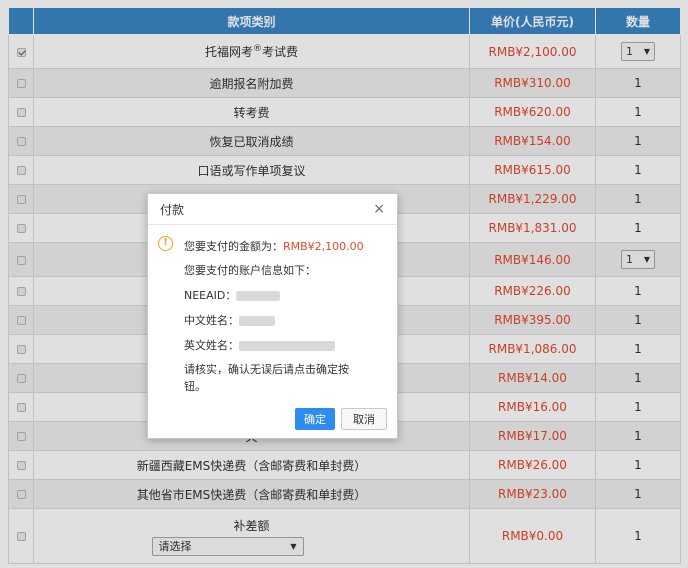 The height and width of the screenshot is (568, 688). Describe the element at coordinates (272, 209) in the screenshot. I see `dialog-header: 付款 ×` at that location.